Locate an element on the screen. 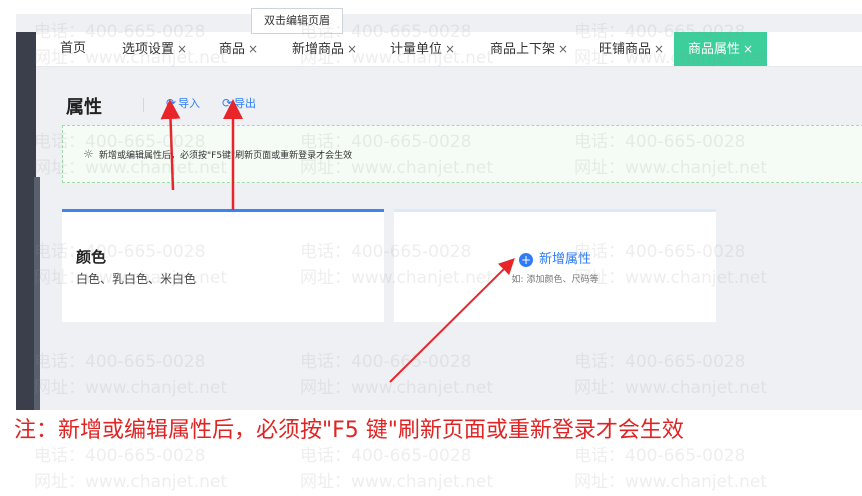  tab-shelf: 商品上下架 × is located at coordinates (529, 49).